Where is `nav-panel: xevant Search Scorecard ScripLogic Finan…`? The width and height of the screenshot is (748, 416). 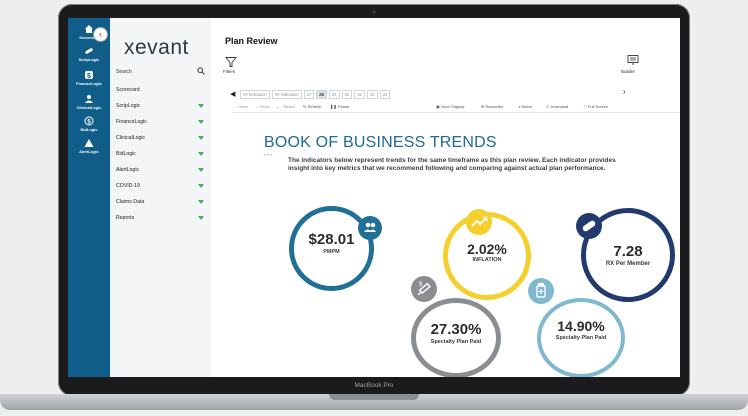 nav-panel: xevant Search Scorecard ScripLogic Finan… is located at coordinates (160, 197).